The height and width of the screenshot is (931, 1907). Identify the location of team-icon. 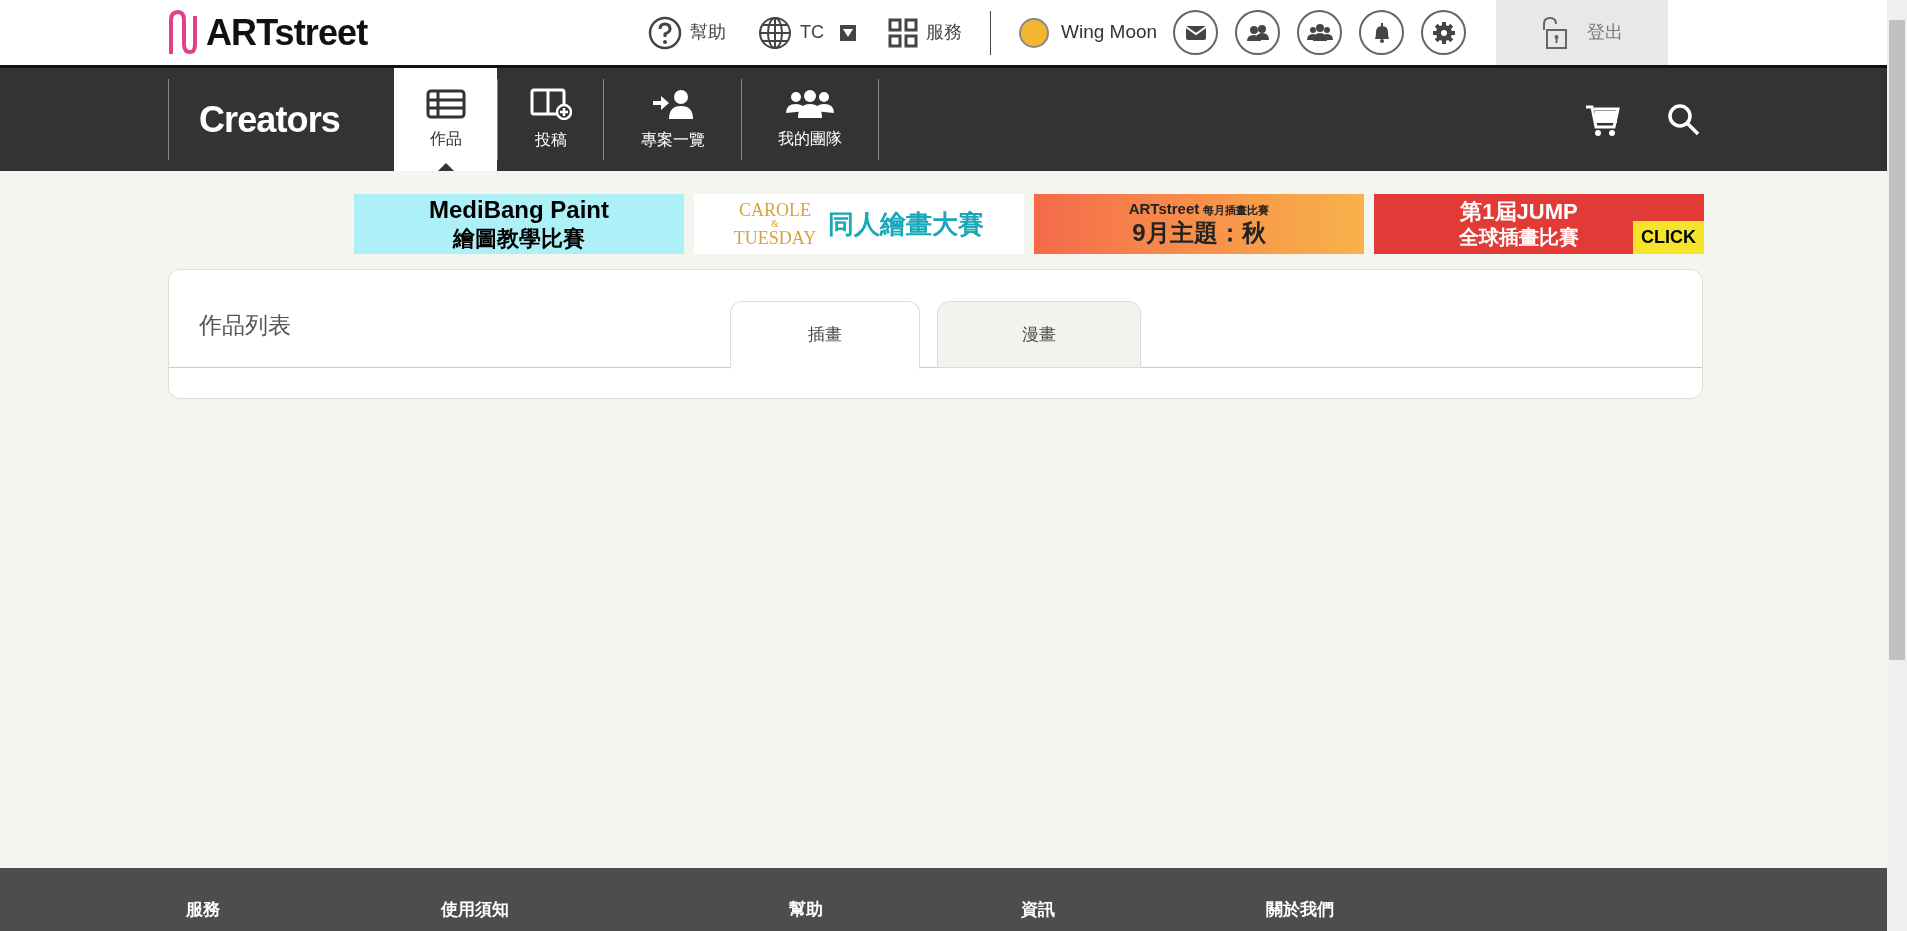
(810, 103).